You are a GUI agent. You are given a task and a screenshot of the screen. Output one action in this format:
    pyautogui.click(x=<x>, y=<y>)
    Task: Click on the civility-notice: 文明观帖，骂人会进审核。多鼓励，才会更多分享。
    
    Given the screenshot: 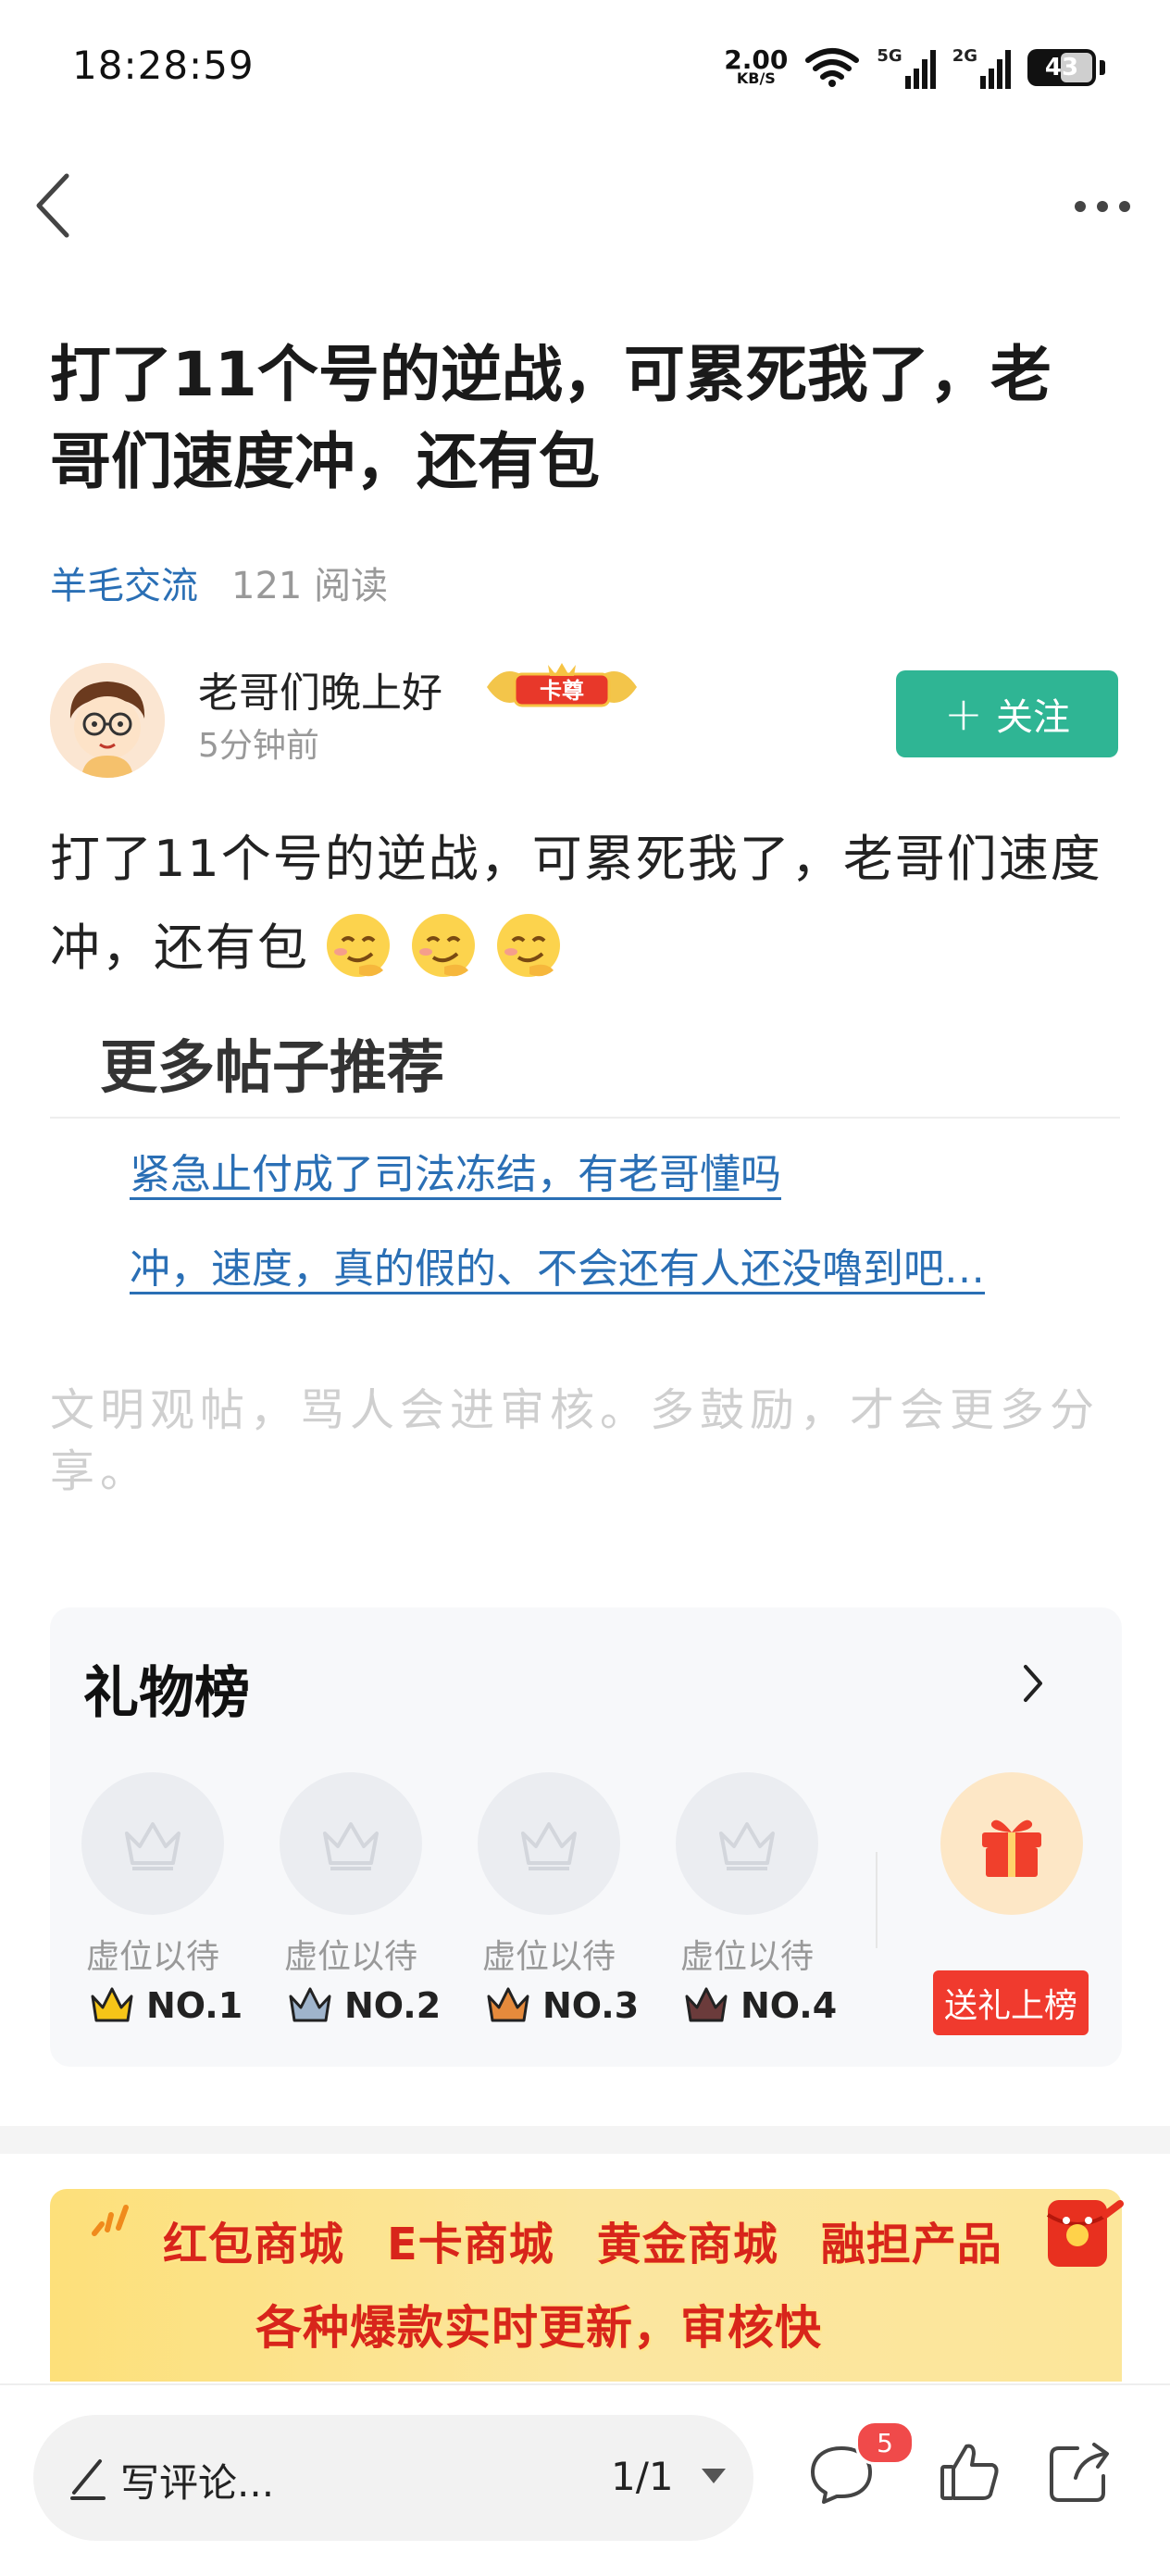 What is the action you would take?
    pyautogui.click(x=575, y=1440)
    